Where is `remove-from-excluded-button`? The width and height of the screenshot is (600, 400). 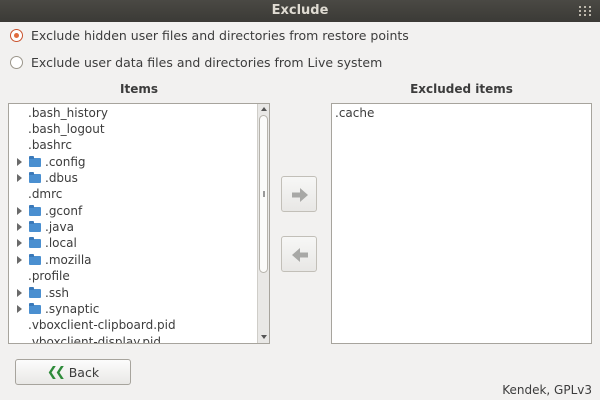
remove-from-excluded-button is located at coordinates (299, 254).